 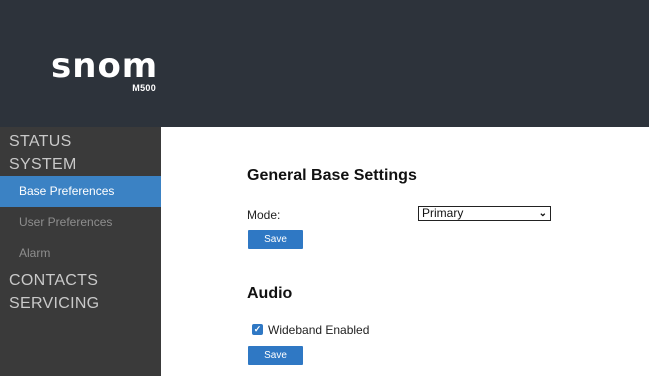 I want to click on audio-title: Audio, so click(x=270, y=293).